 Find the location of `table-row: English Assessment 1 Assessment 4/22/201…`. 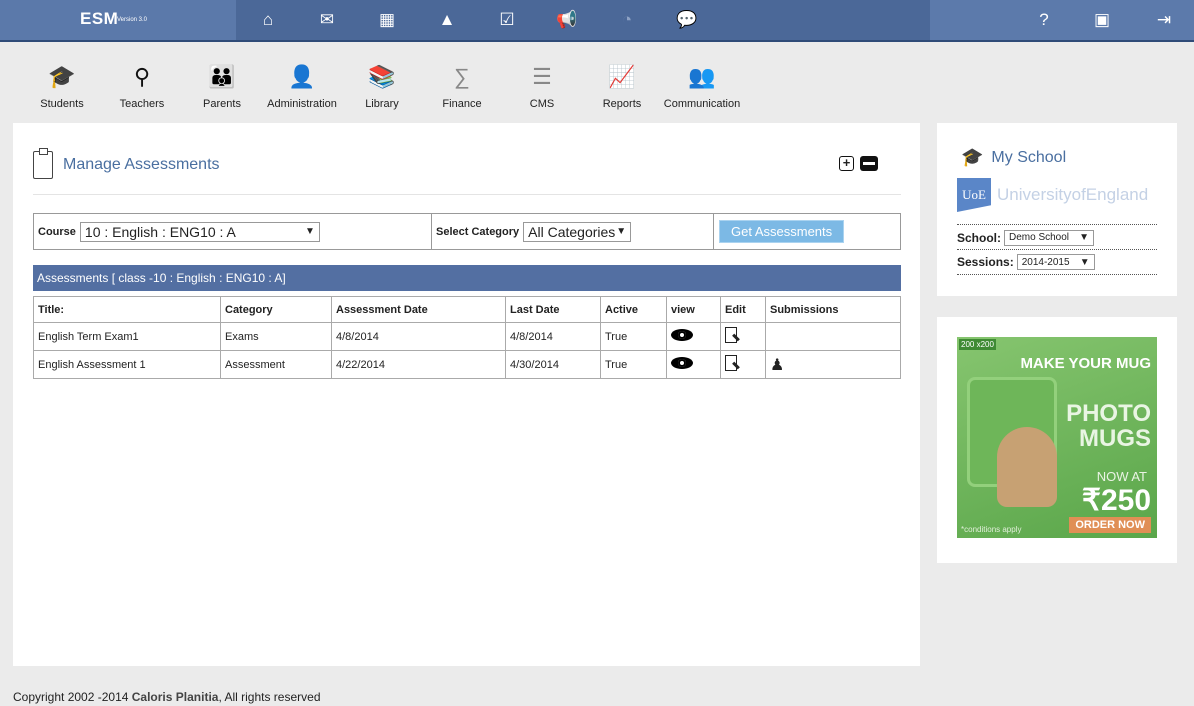

table-row: English Assessment 1 Assessment 4/22/201… is located at coordinates (467, 364).